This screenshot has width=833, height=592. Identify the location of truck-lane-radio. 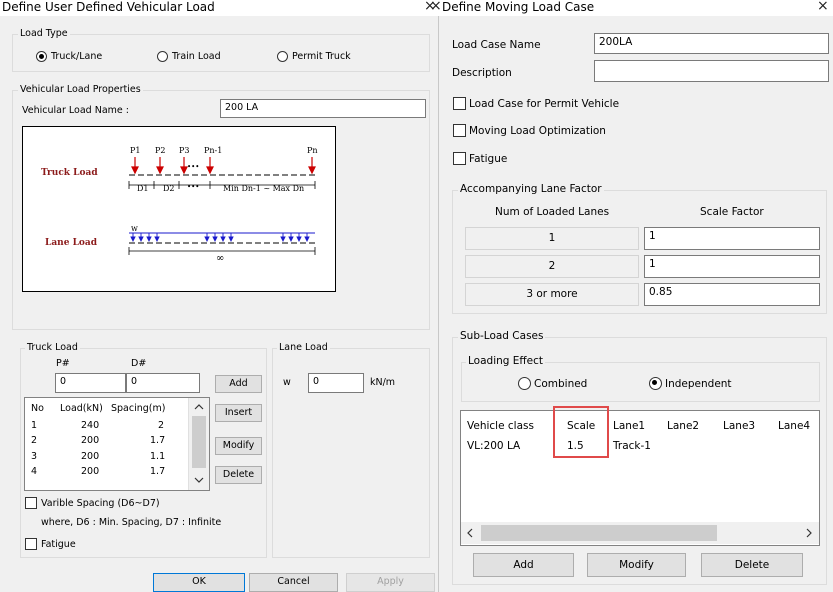
(41, 56).